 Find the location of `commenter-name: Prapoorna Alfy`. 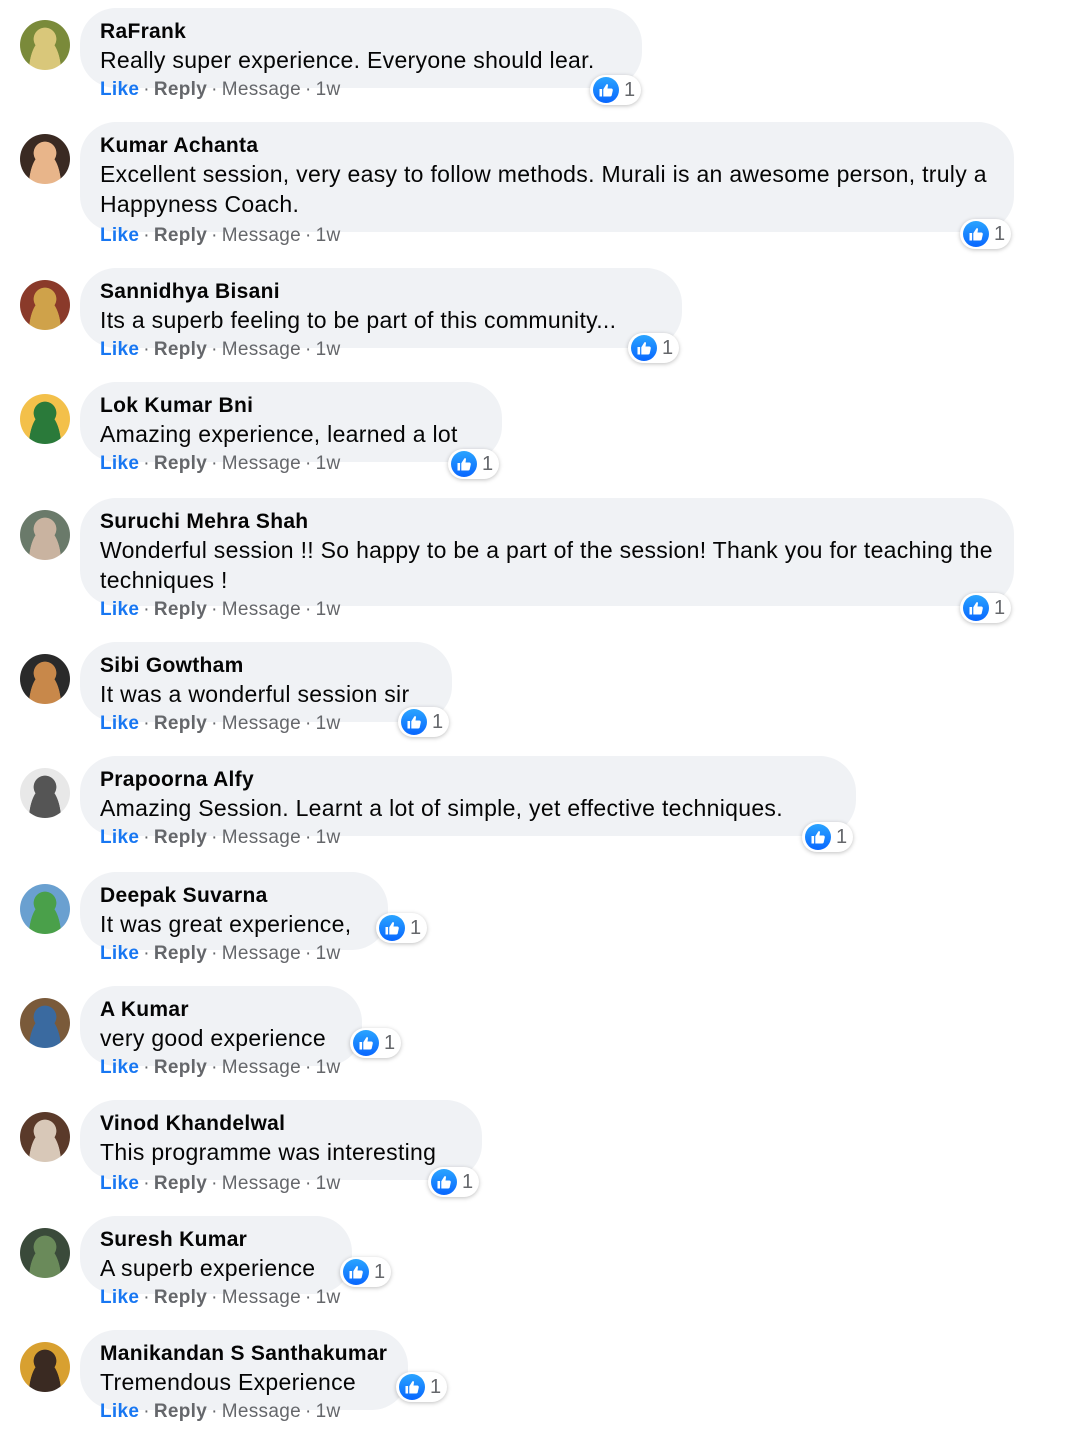

commenter-name: Prapoorna Alfy is located at coordinates (468, 780).